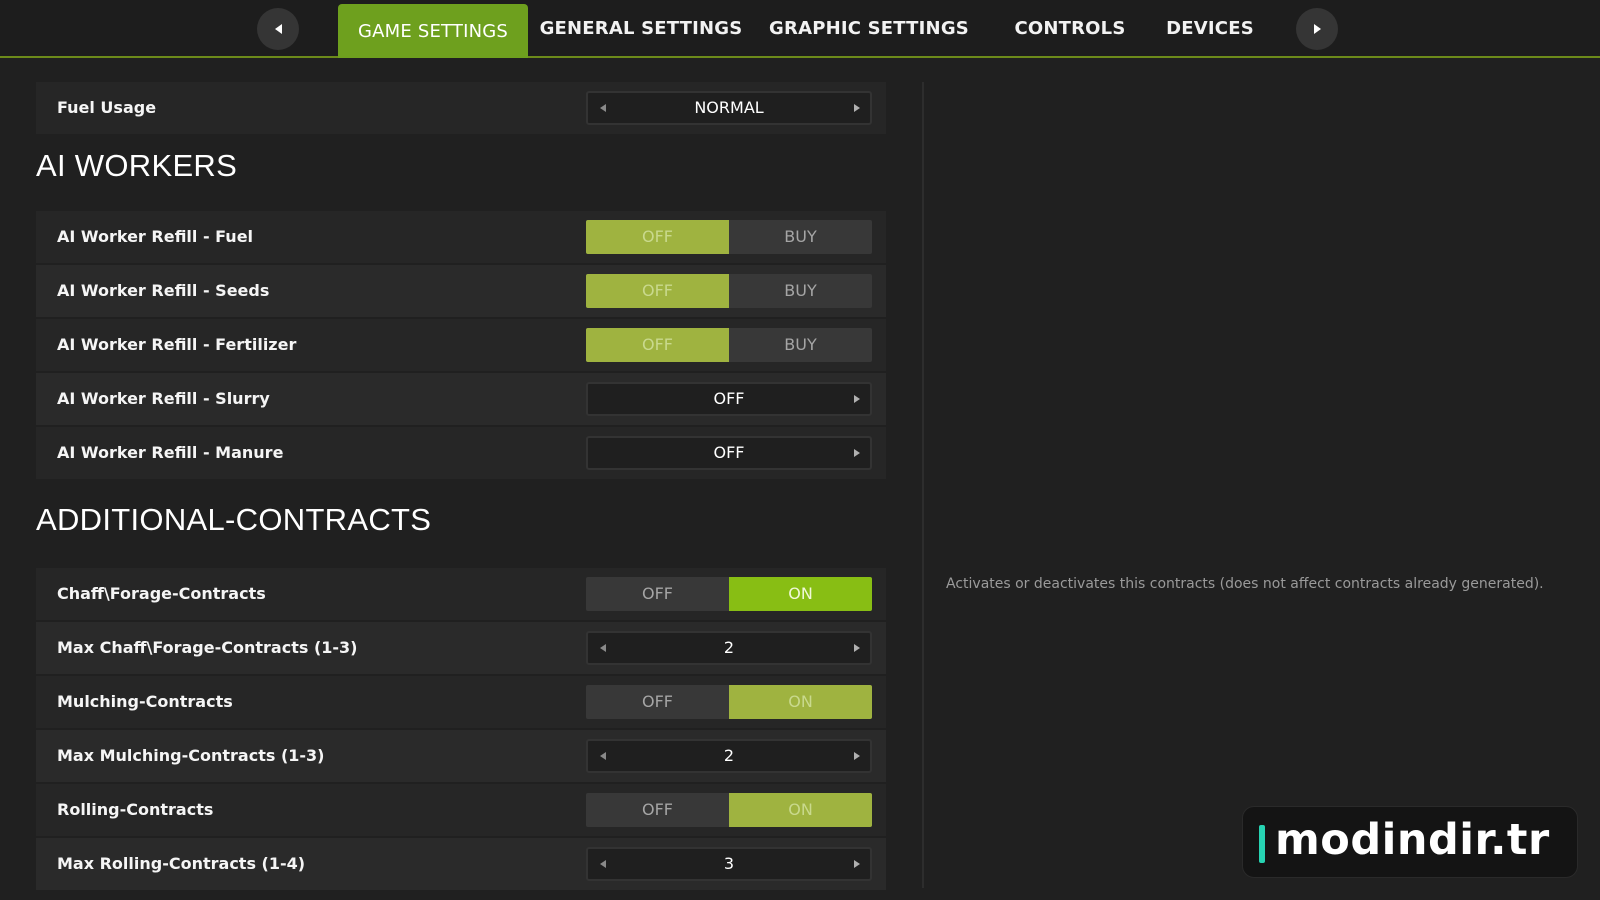  What do you see at coordinates (461, 702) in the screenshot?
I see `setting-row-mulching-contracts: Mulching-Contracts OFF ON` at bounding box center [461, 702].